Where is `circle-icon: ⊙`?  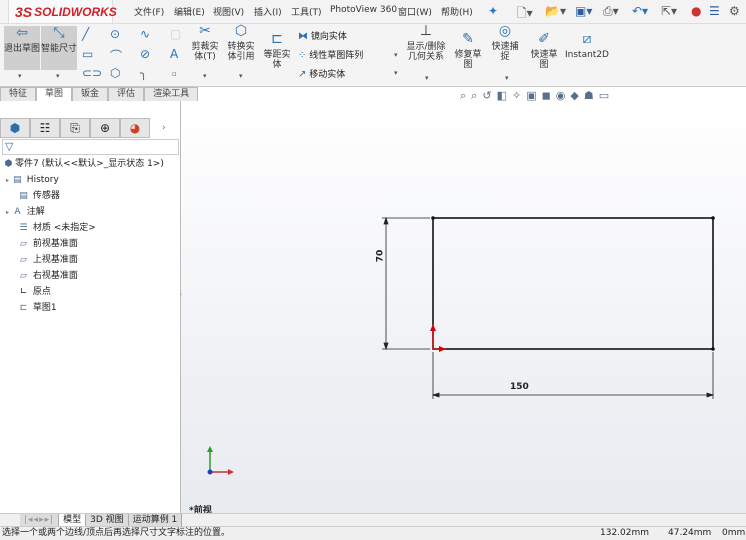
circle-icon: ⊙ is located at coordinates (115, 34).